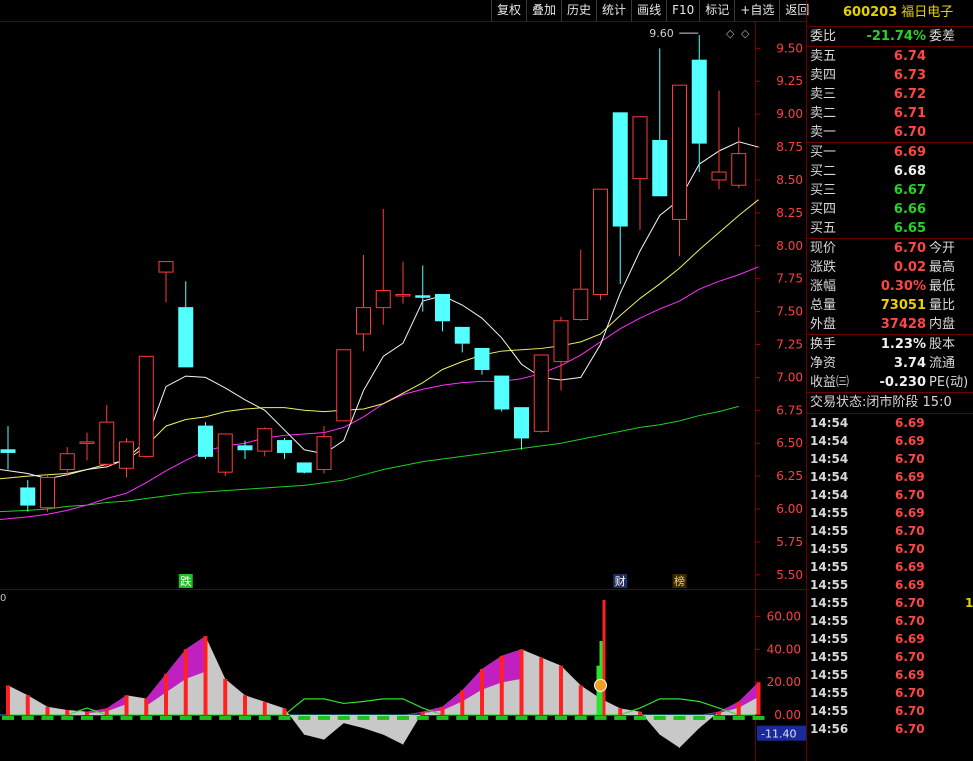 The image size is (973, 761). Describe the element at coordinates (823, 228) in the screenshot. I see `bid-label: 买五` at that location.